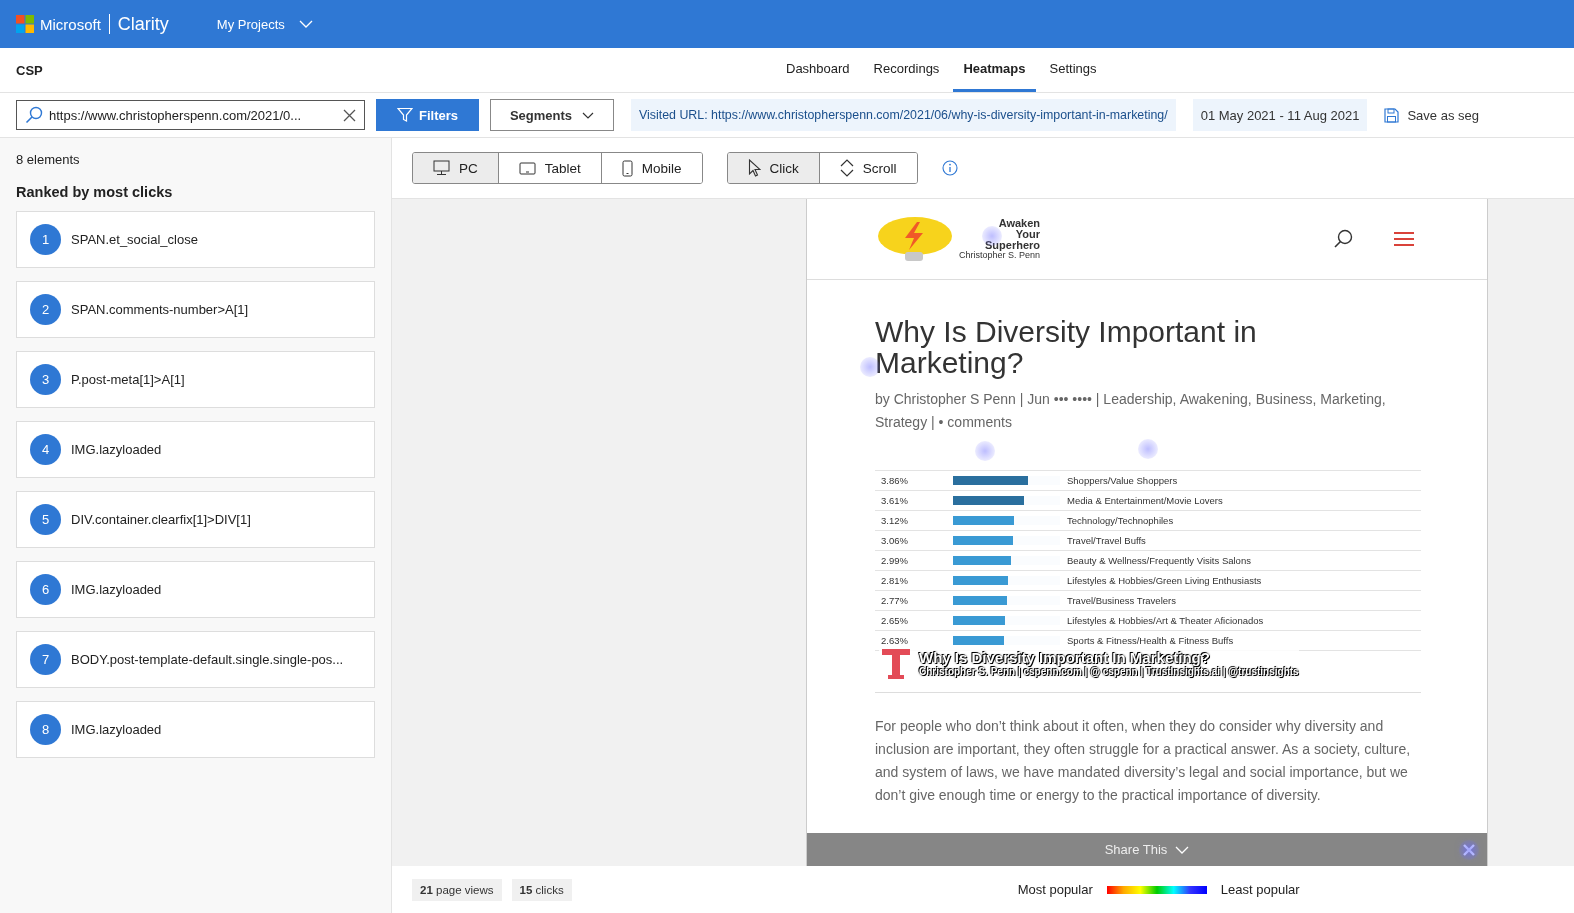 The width and height of the screenshot is (1574, 913). I want to click on element-card: 5 DIV.container.clearfix[1]>DIV[1], so click(195, 519).